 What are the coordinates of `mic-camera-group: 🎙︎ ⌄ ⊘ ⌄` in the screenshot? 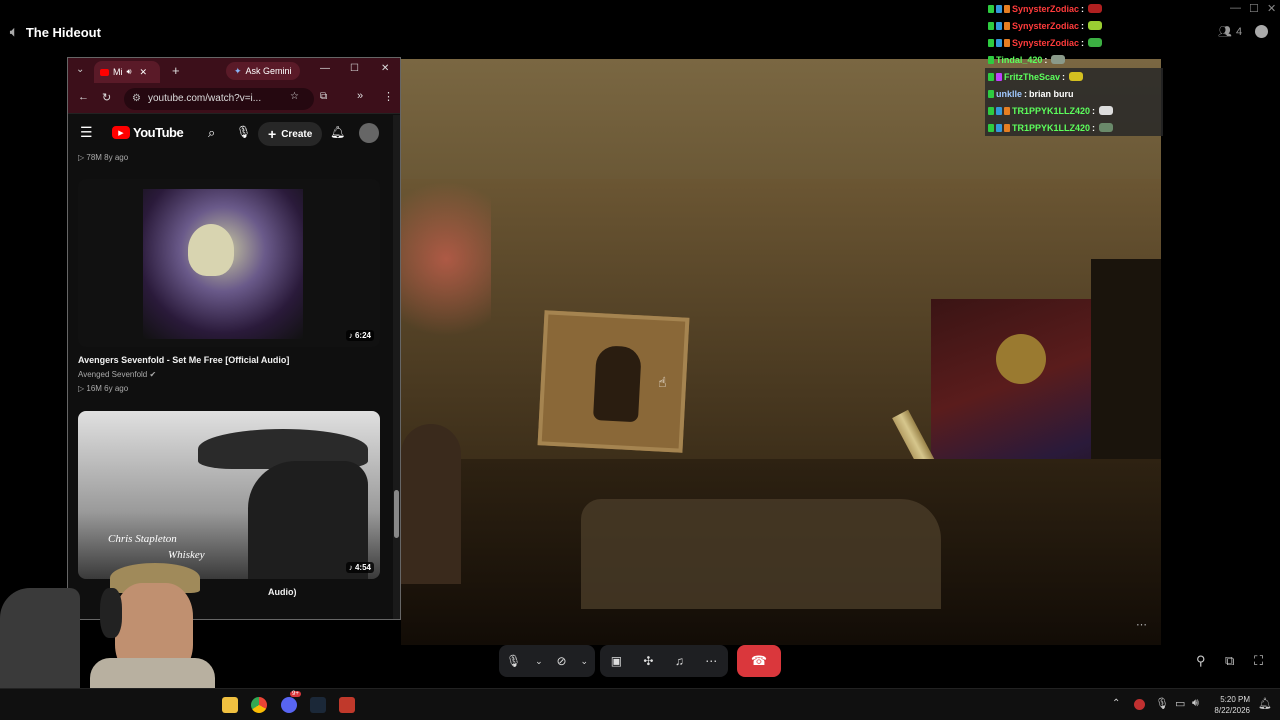 It's located at (547, 661).